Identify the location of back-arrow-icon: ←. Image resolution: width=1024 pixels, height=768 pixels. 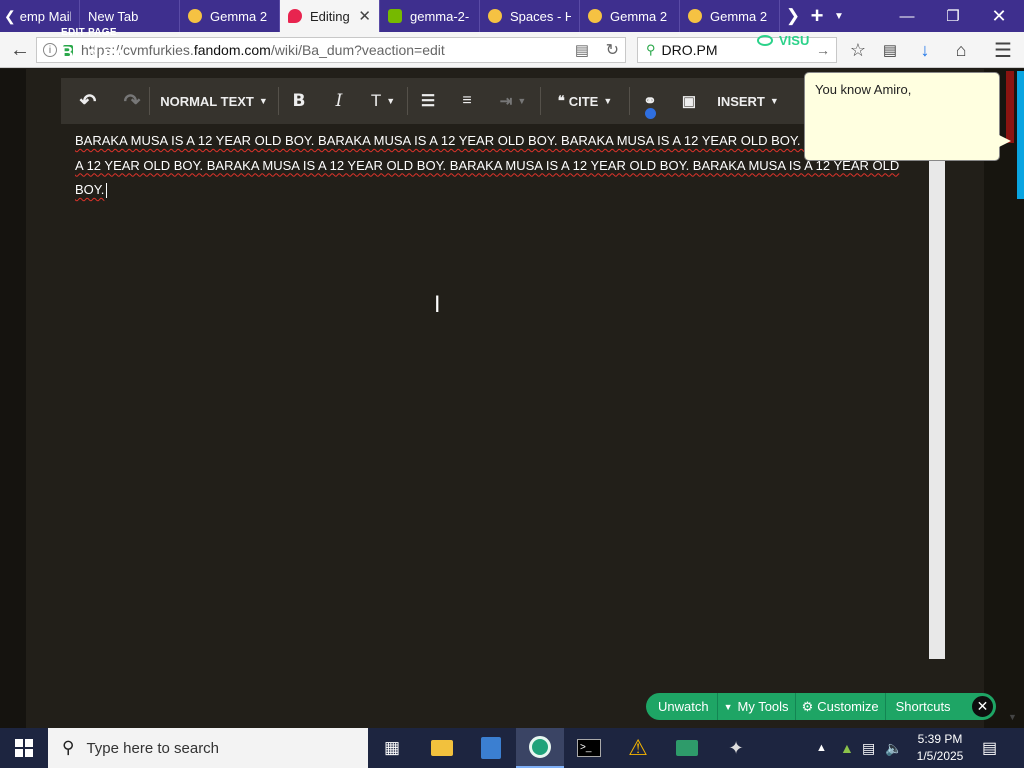
(20, 50).